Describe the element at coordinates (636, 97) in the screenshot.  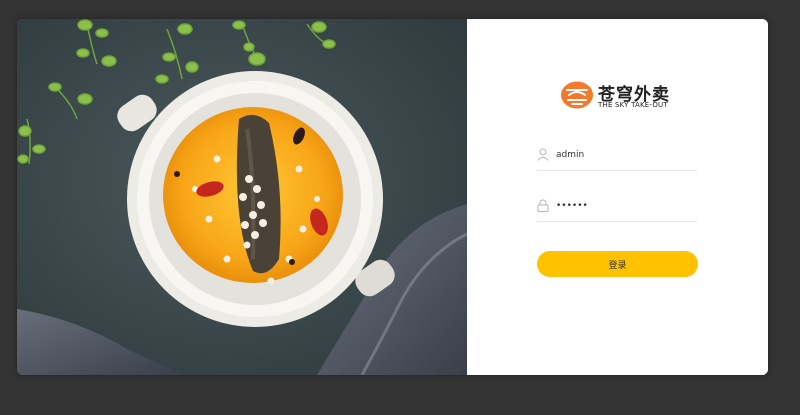
I see `brand-logo: 苍穹外卖 THE SKY TAKE-OUT` at that location.